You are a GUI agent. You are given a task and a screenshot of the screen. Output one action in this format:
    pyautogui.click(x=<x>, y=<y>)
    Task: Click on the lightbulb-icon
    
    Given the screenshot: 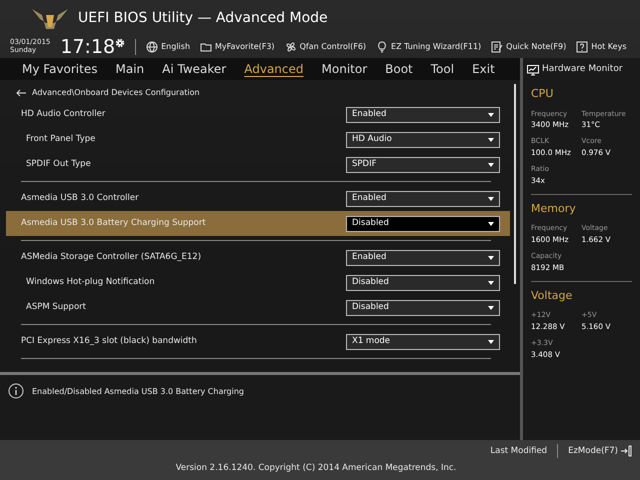 What is the action you would take?
    pyautogui.click(x=382, y=47)
    